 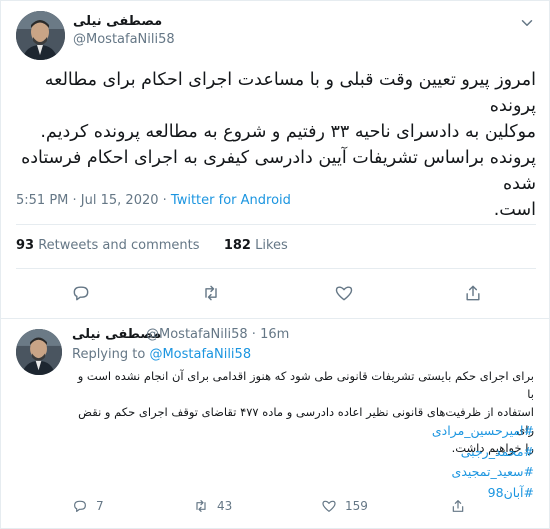 I want to click on tweet-actions, so click(x=275, y=293).